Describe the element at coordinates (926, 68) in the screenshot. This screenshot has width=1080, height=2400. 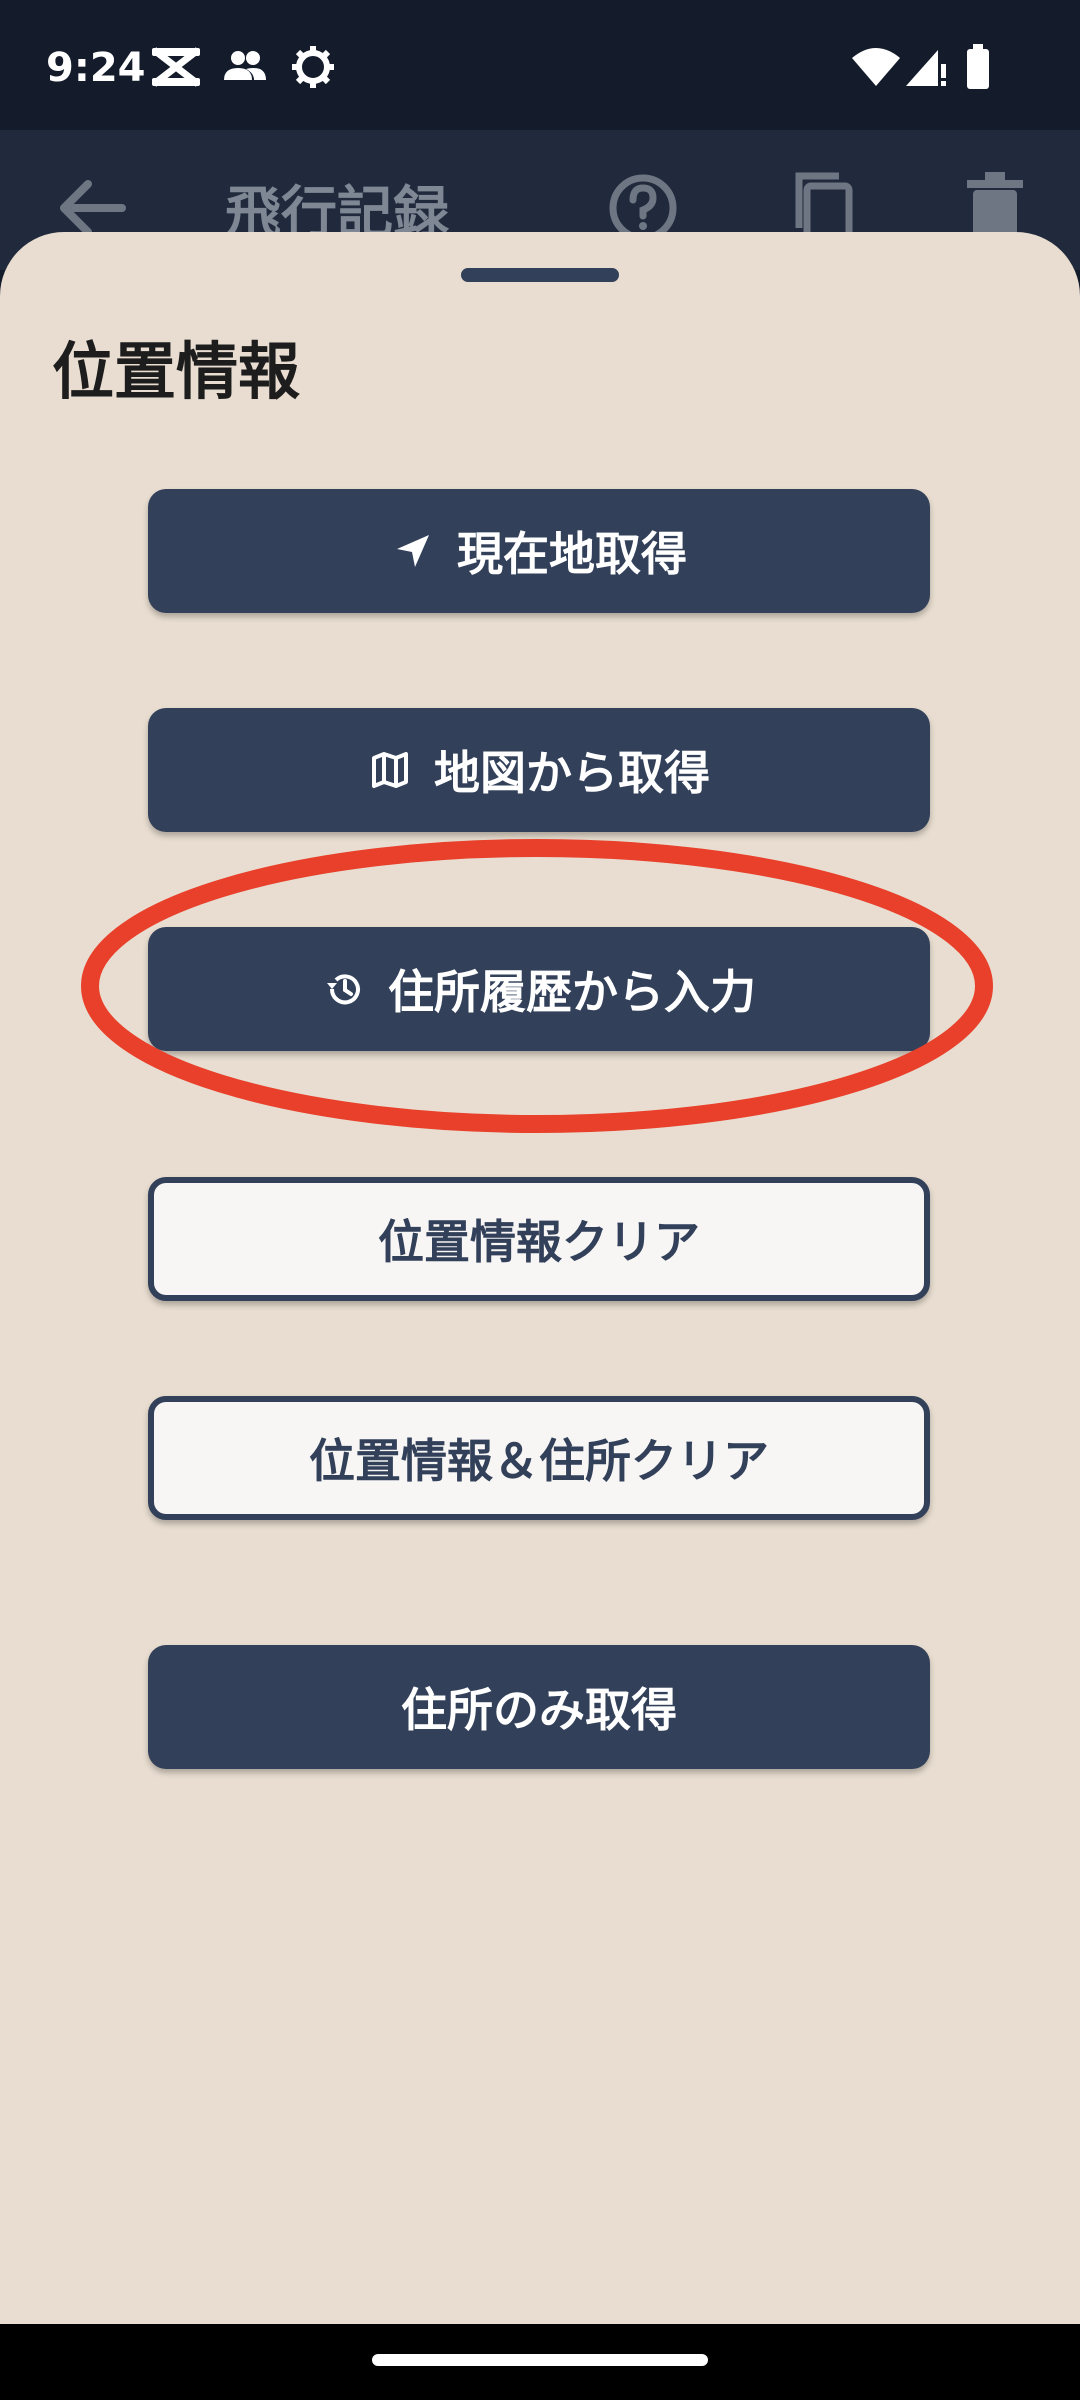
I see `cellular-signal-icon` at that location.